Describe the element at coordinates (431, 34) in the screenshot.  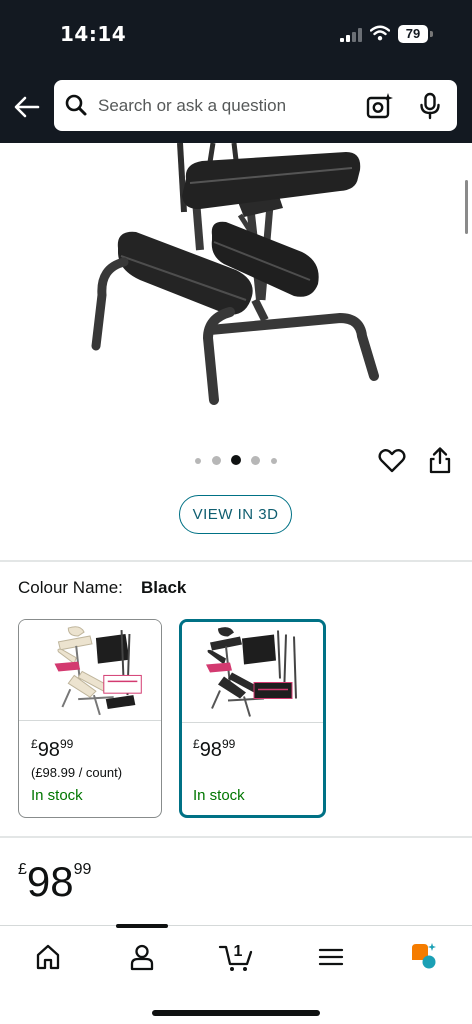
I see `battery-nub` at that location.